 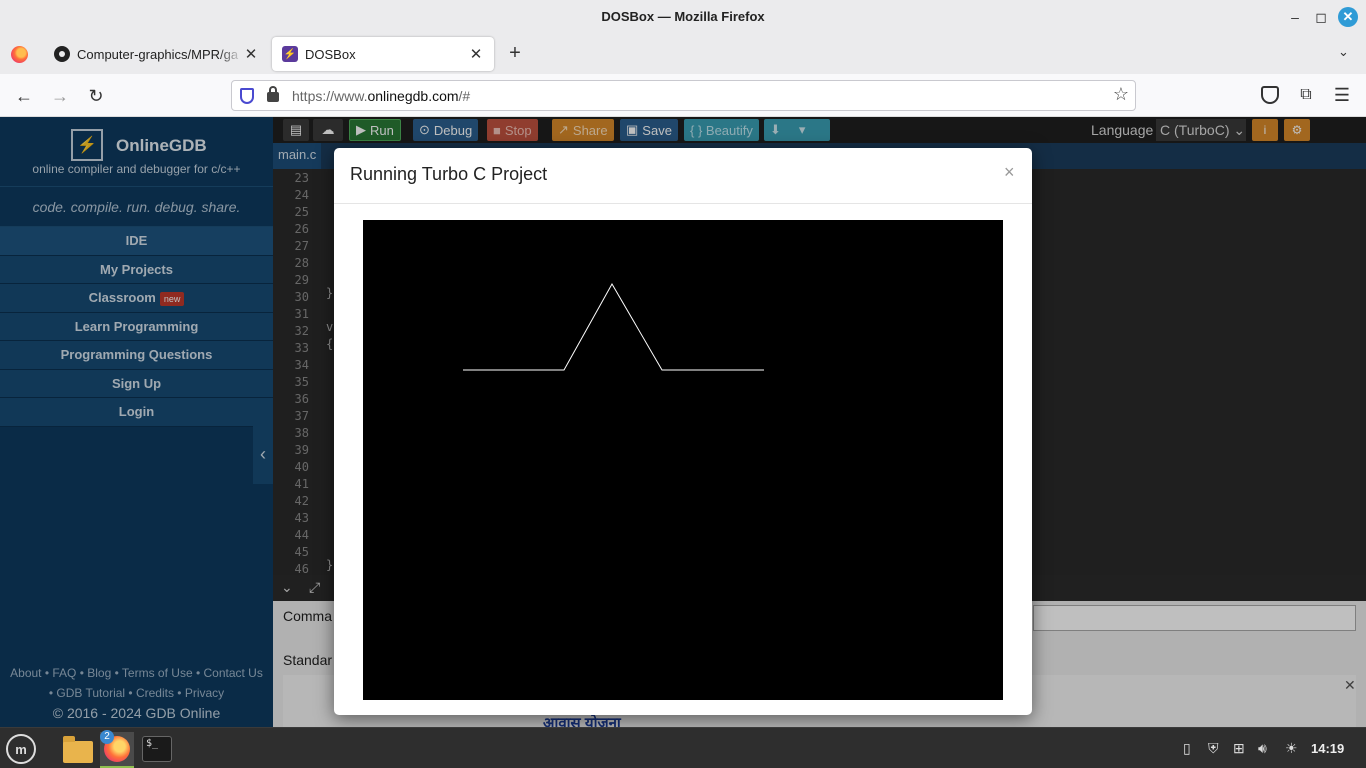 I want to click on new-tab-button: +, so click(x=515, y=53).